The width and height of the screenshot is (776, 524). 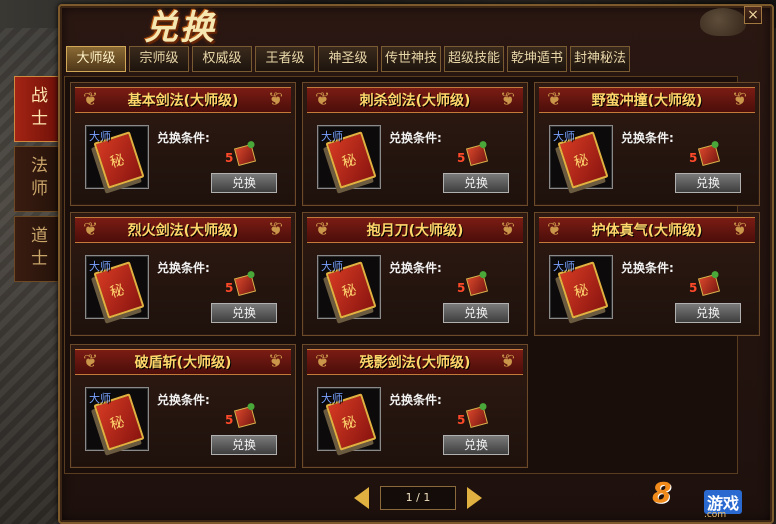 What do you see at coordinates (723, 22) in the screenshot?
I see `dragon-ornament-icon` at bounding box center [723, 22].